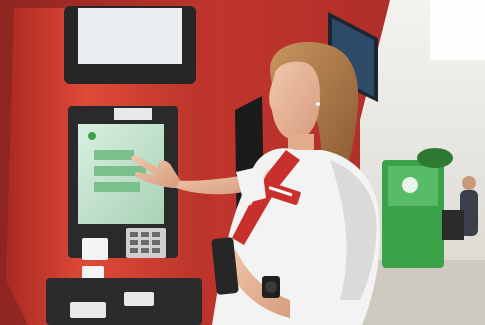 The image size is (485, 325). I want to click on kiosk-label-plate, so click(133, 114).